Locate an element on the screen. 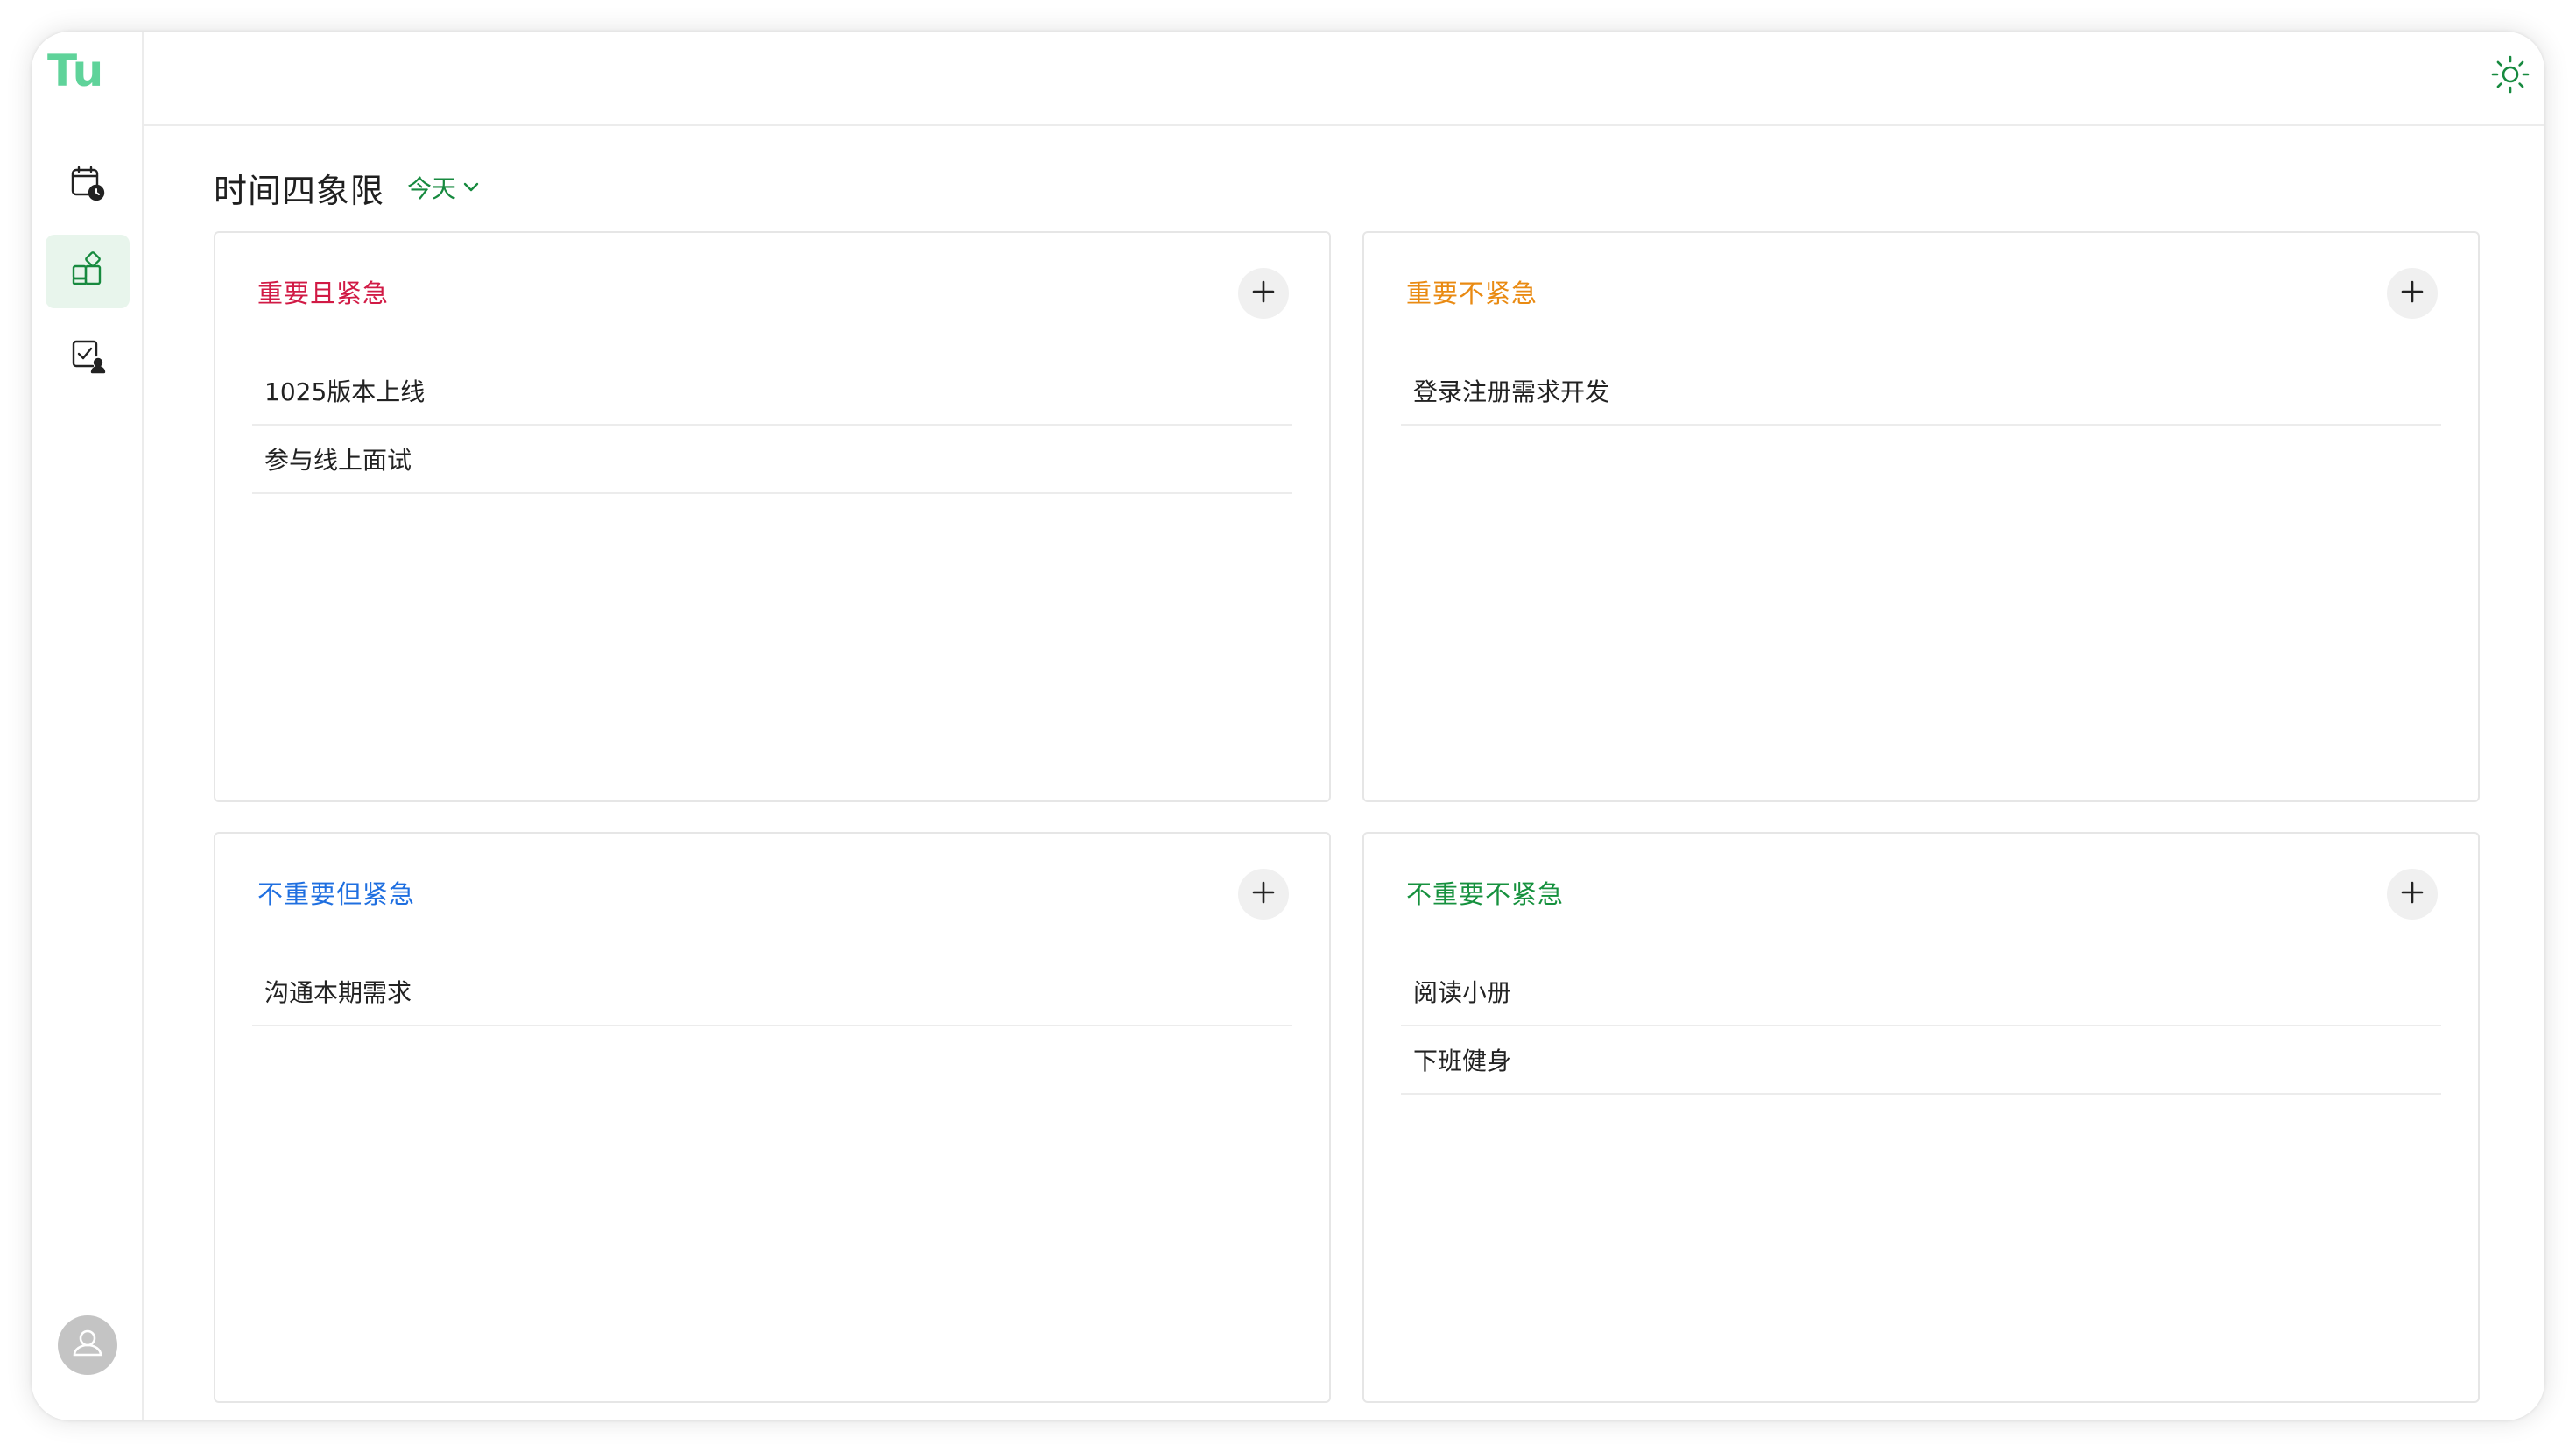 The height and width of the screenshot is (1452, 2576). quadrant-title: 重要且紧急 is located at coordinates (323, 293).